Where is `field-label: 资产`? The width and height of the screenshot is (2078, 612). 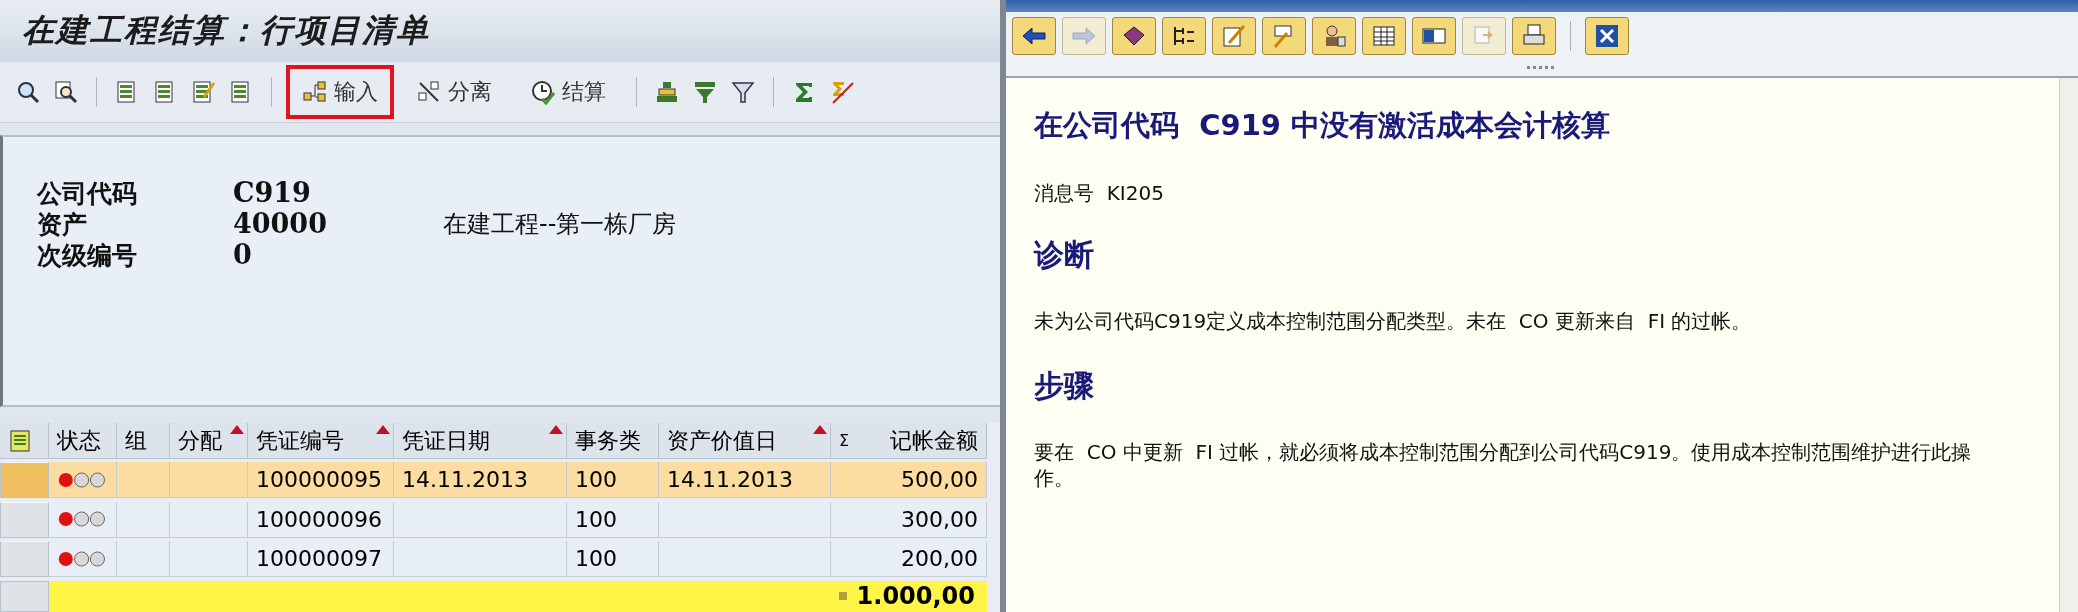
field-label: 资产 is located at coordinates (62, 224).